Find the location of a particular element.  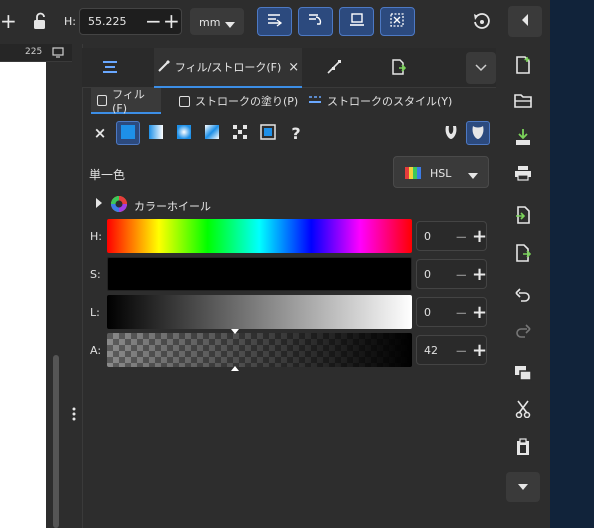

subtab-stroke-style: ストロークのスタイル(Y) is located at coordinates (380, 101).